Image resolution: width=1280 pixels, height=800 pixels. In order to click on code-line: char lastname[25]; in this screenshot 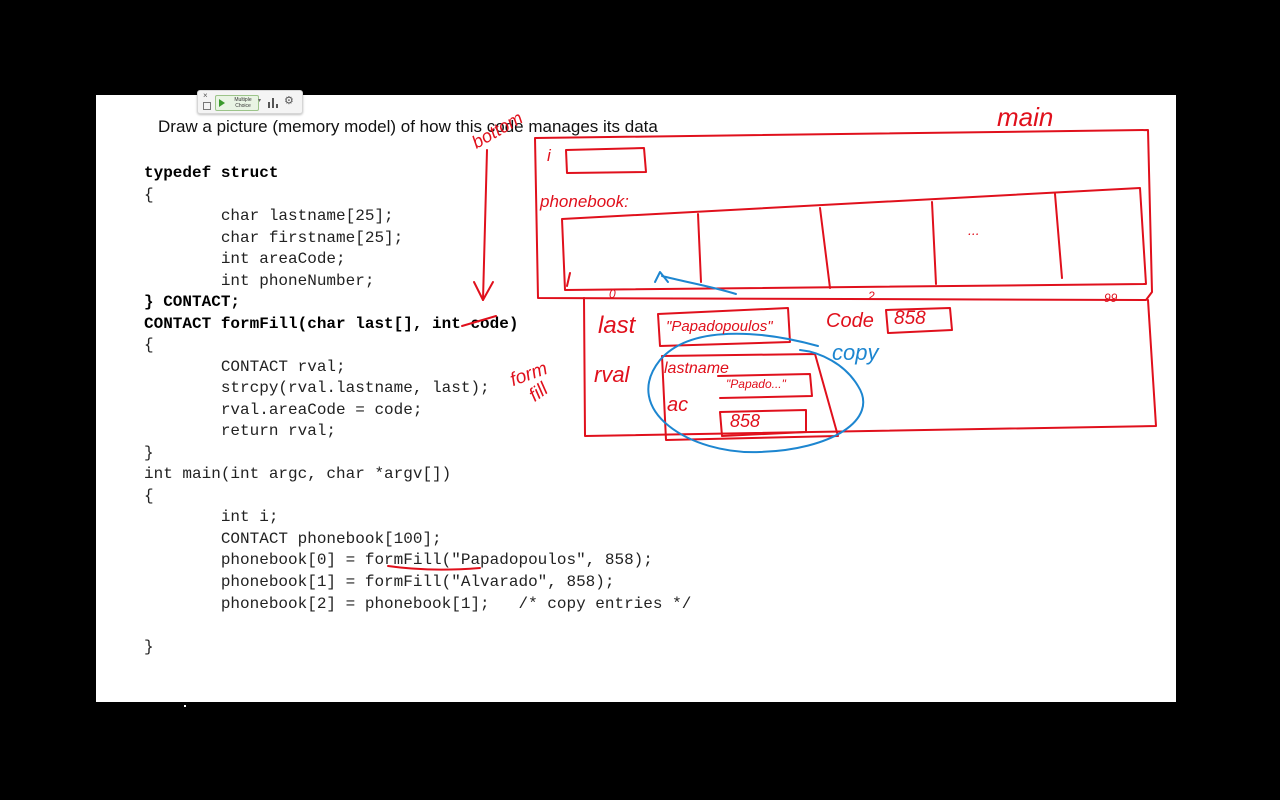, I will do `click(269, 216)`.